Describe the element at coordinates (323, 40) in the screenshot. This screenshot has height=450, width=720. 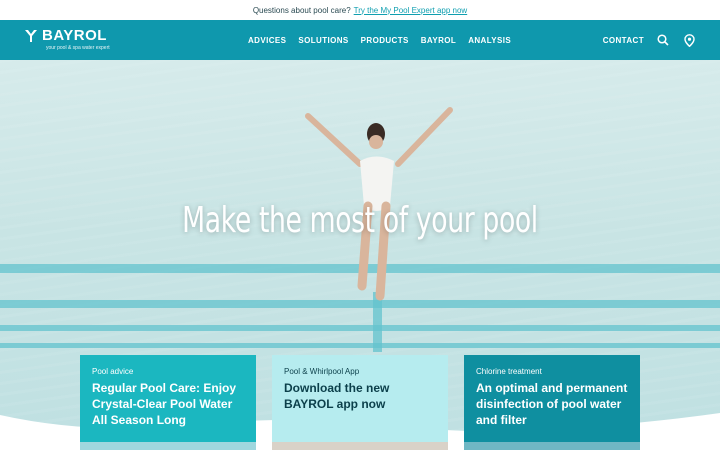
I see `menu-item-solutions: SOLUTIONS` at that location.